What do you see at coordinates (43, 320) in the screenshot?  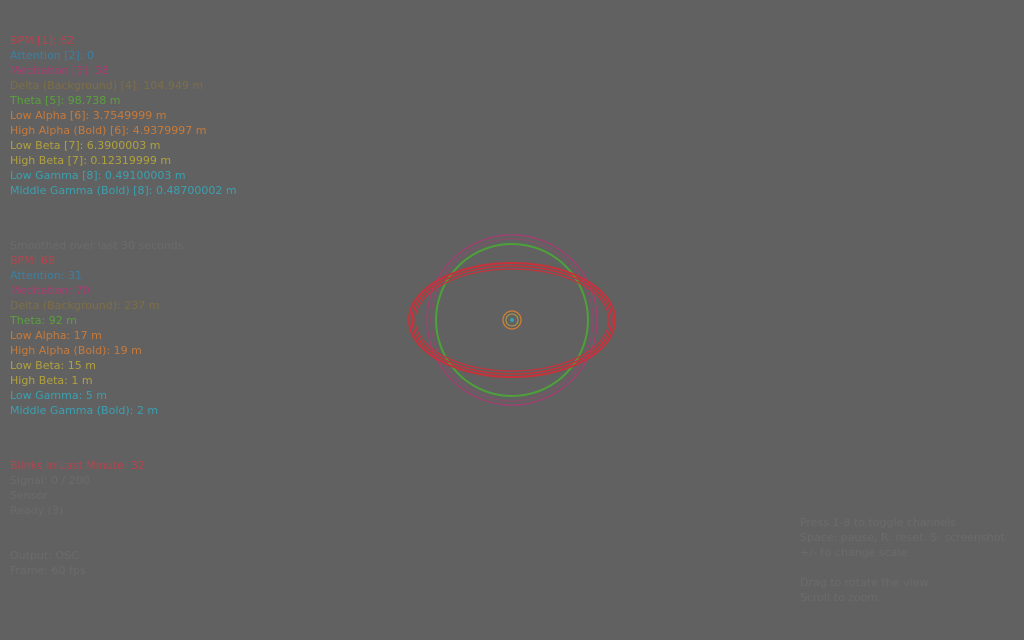 I see `smoothed-reading-row: Theta: 92 m` at bounding box center [43, 320].